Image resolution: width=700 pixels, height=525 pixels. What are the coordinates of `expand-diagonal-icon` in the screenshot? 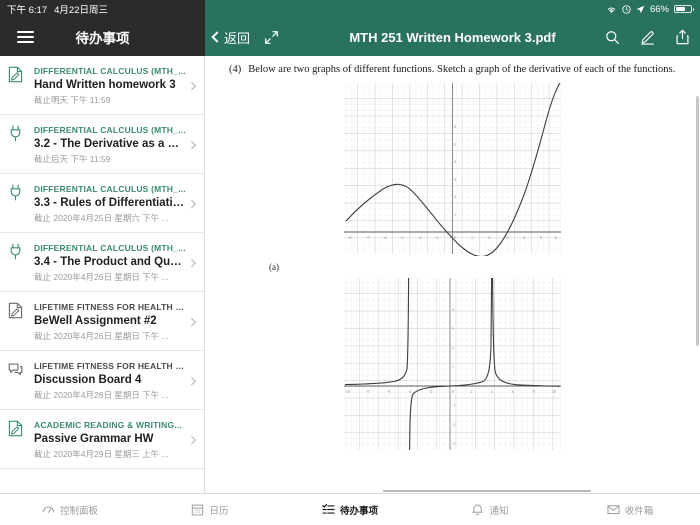 It's located at (271, 37).